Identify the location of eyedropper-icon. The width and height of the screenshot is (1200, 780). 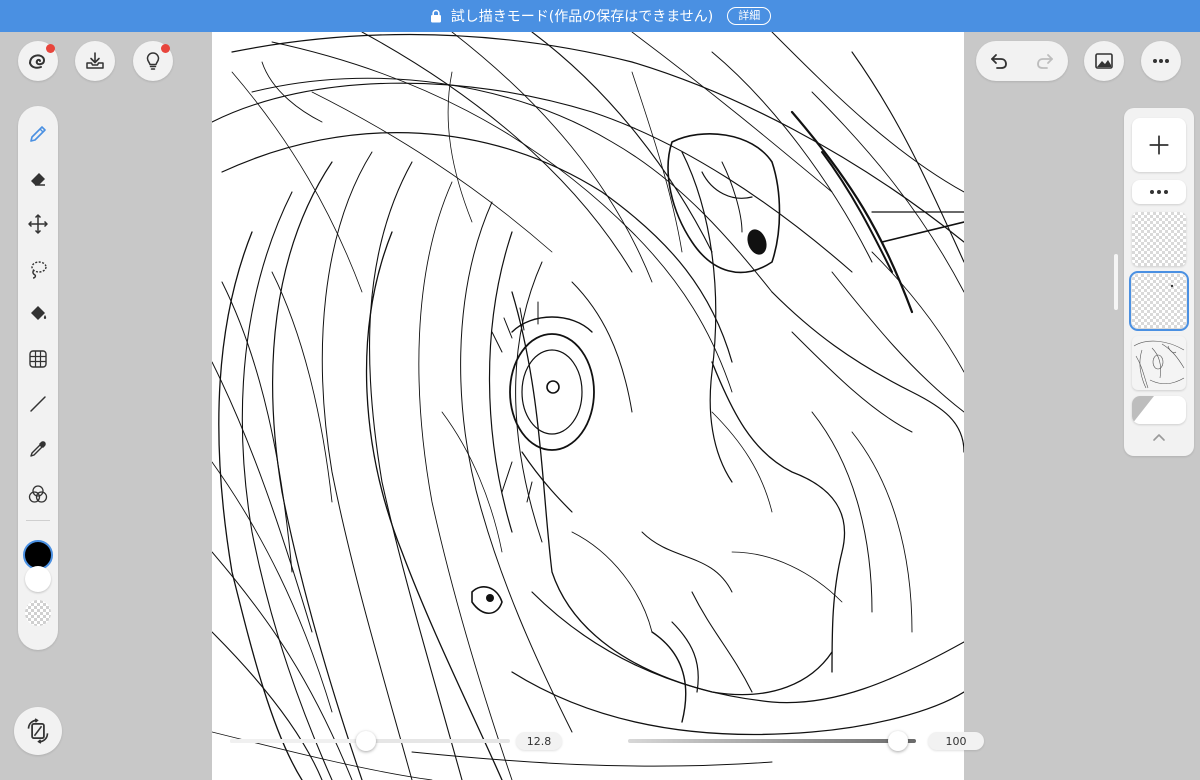
(38, 449).